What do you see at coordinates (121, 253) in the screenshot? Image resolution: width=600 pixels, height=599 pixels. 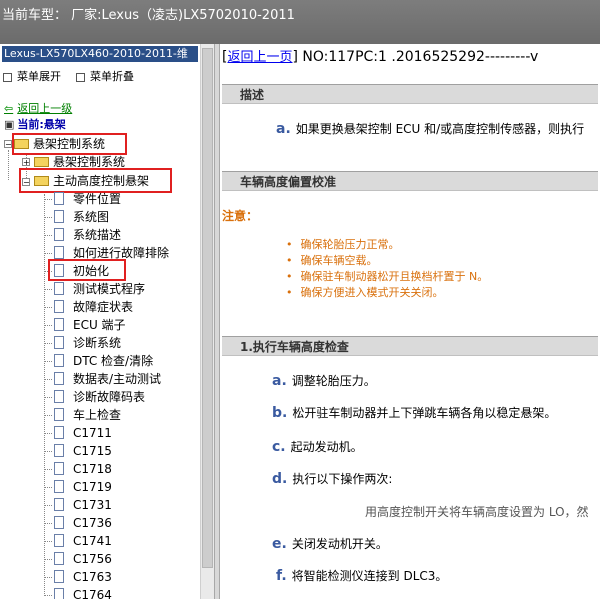 I see `tree-leaf-label: 如何进行故障排除` at bounding box center [121, 253].